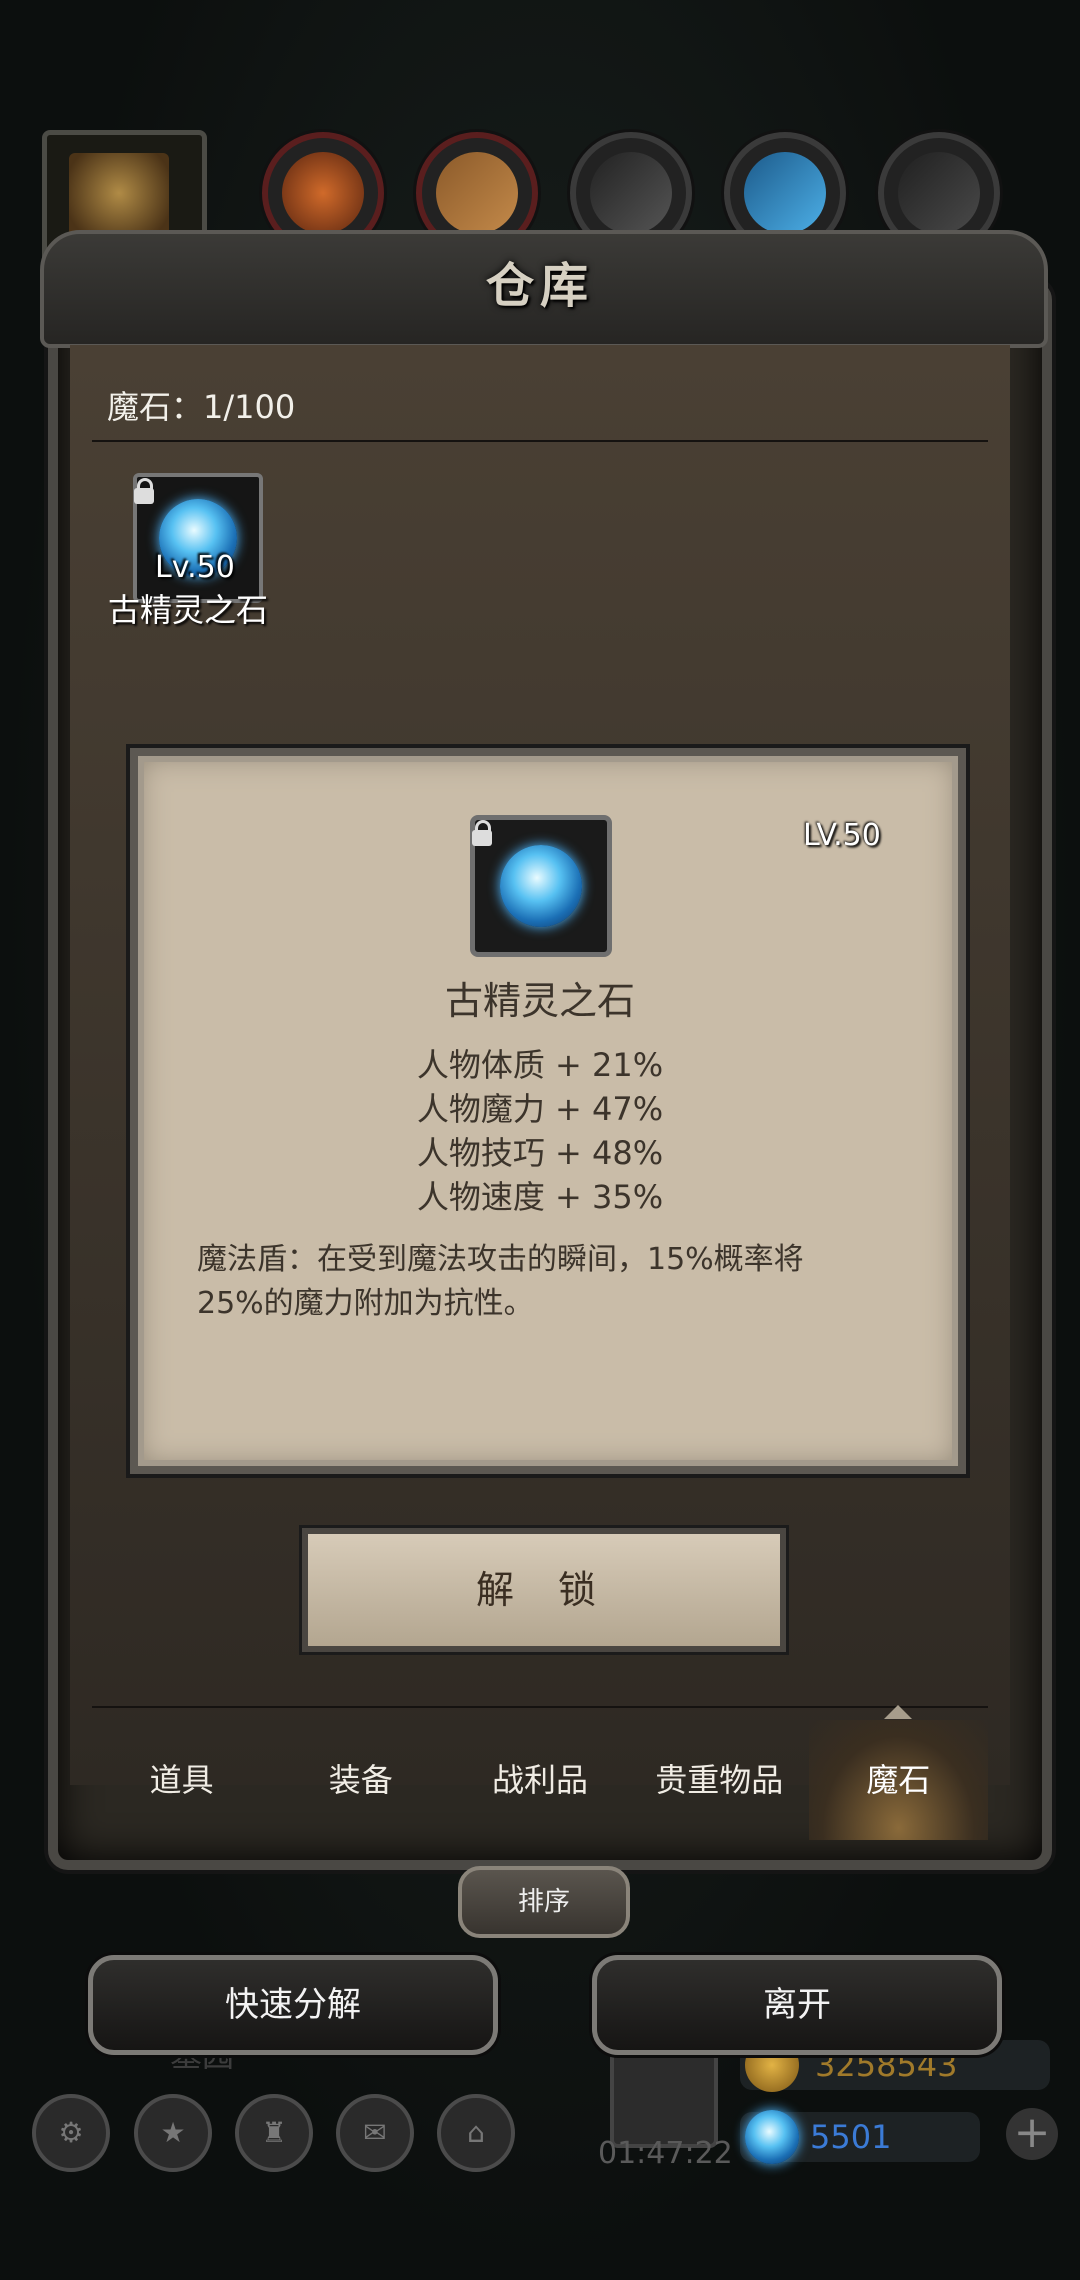  What do you see at coordinates (540, 1065) in the screenshot?
I see `stat-line: 人物体质 + 21%` at bounding box center [540, 1065].